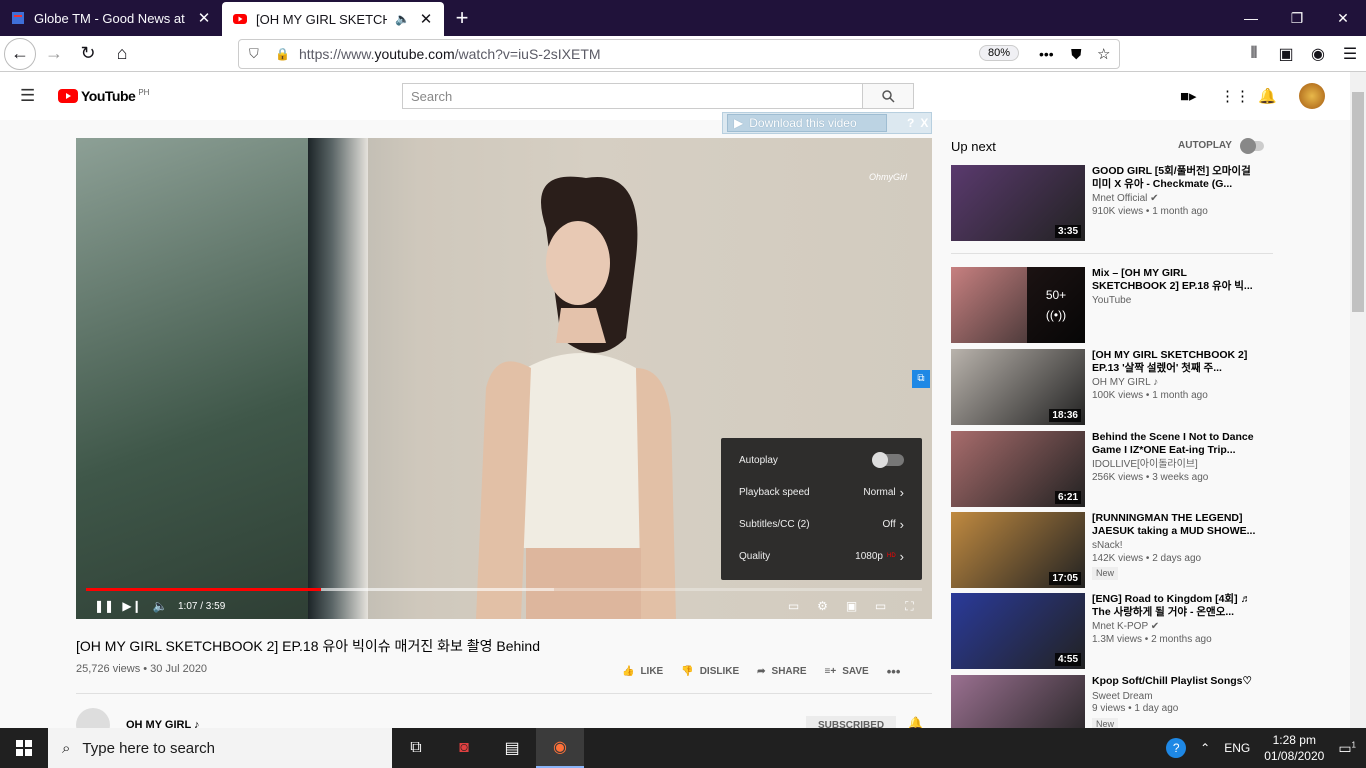  I want to click on close-window-icon: ✕, so click(1343, 18).